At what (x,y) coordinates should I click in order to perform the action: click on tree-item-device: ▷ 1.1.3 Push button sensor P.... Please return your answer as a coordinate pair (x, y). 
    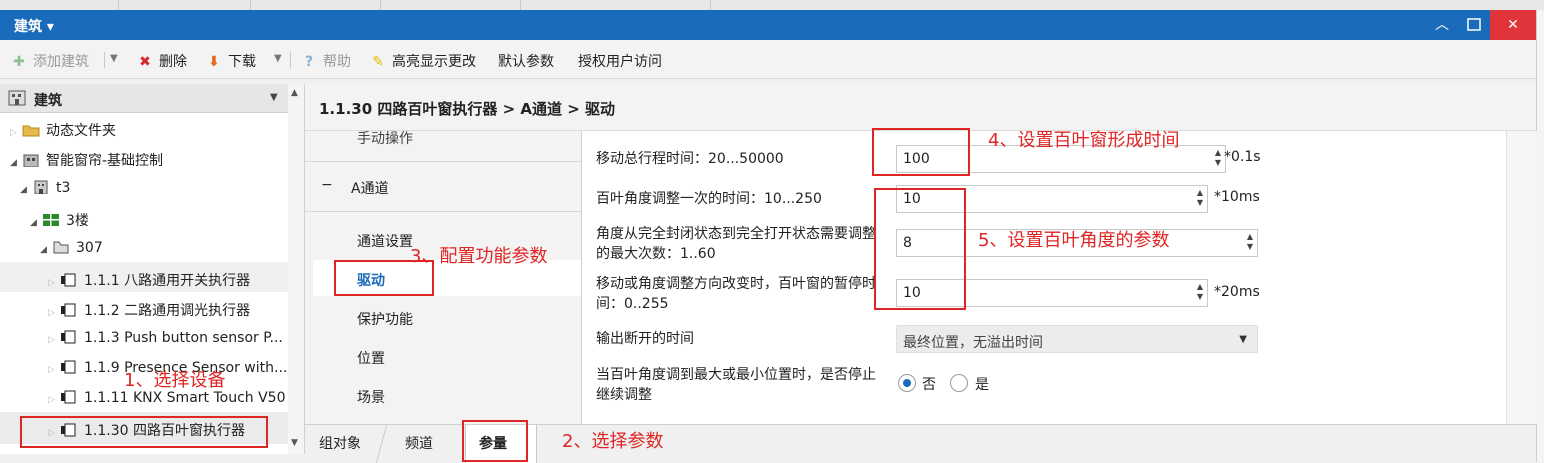
    Looking at the image, I should click on (165, 341).